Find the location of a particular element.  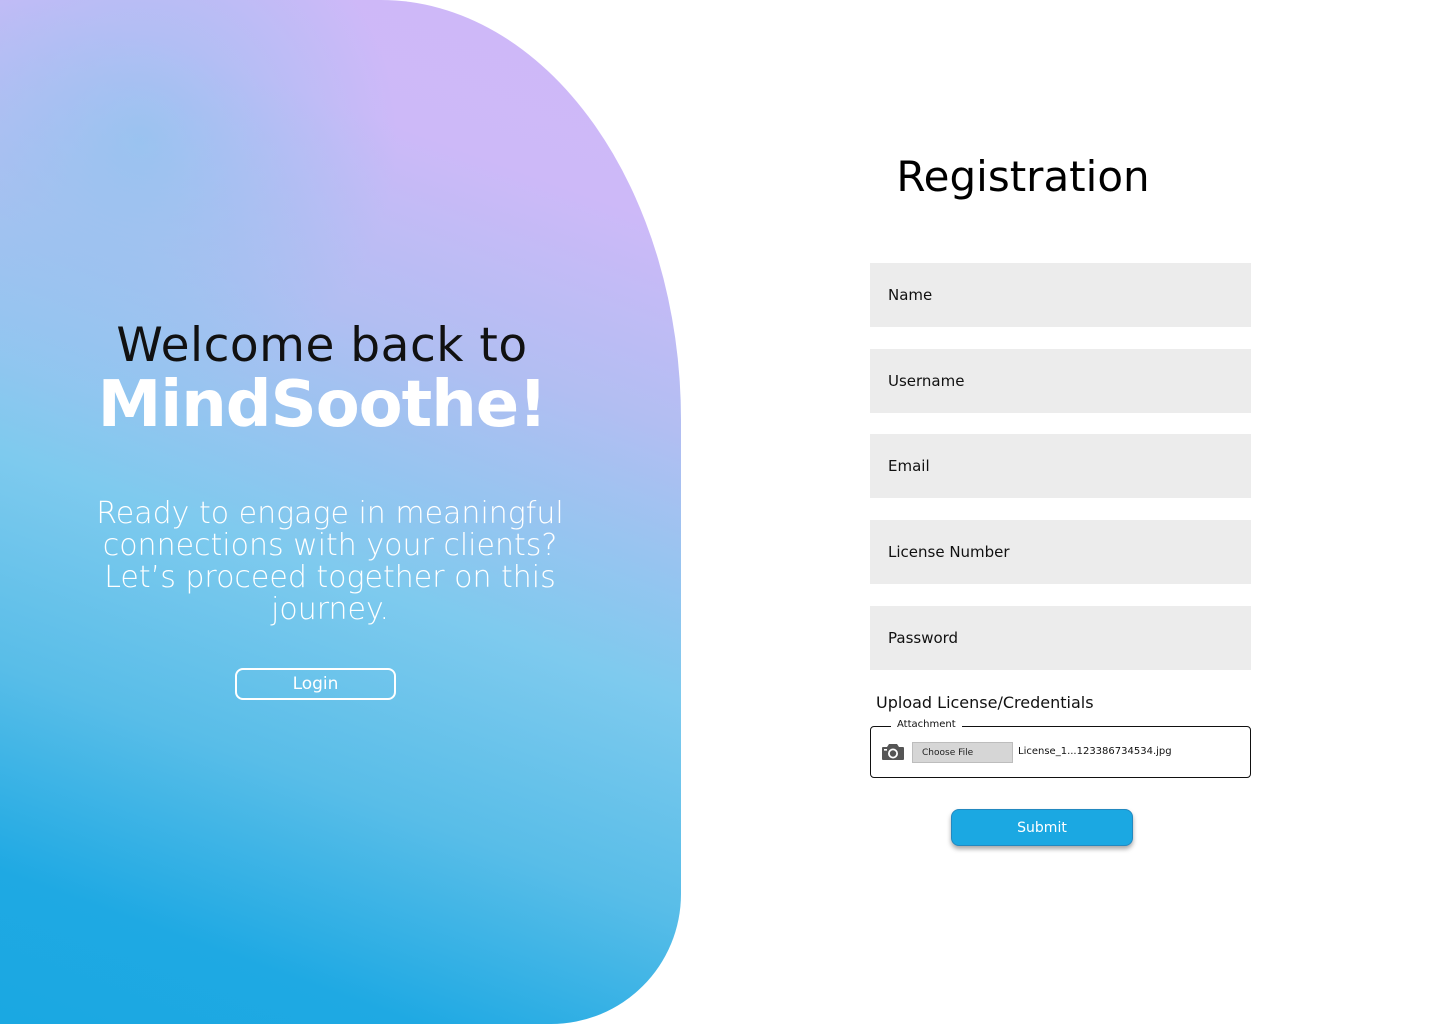

upload-label: Upload License/Credentials is located at coordinates (985, 702).